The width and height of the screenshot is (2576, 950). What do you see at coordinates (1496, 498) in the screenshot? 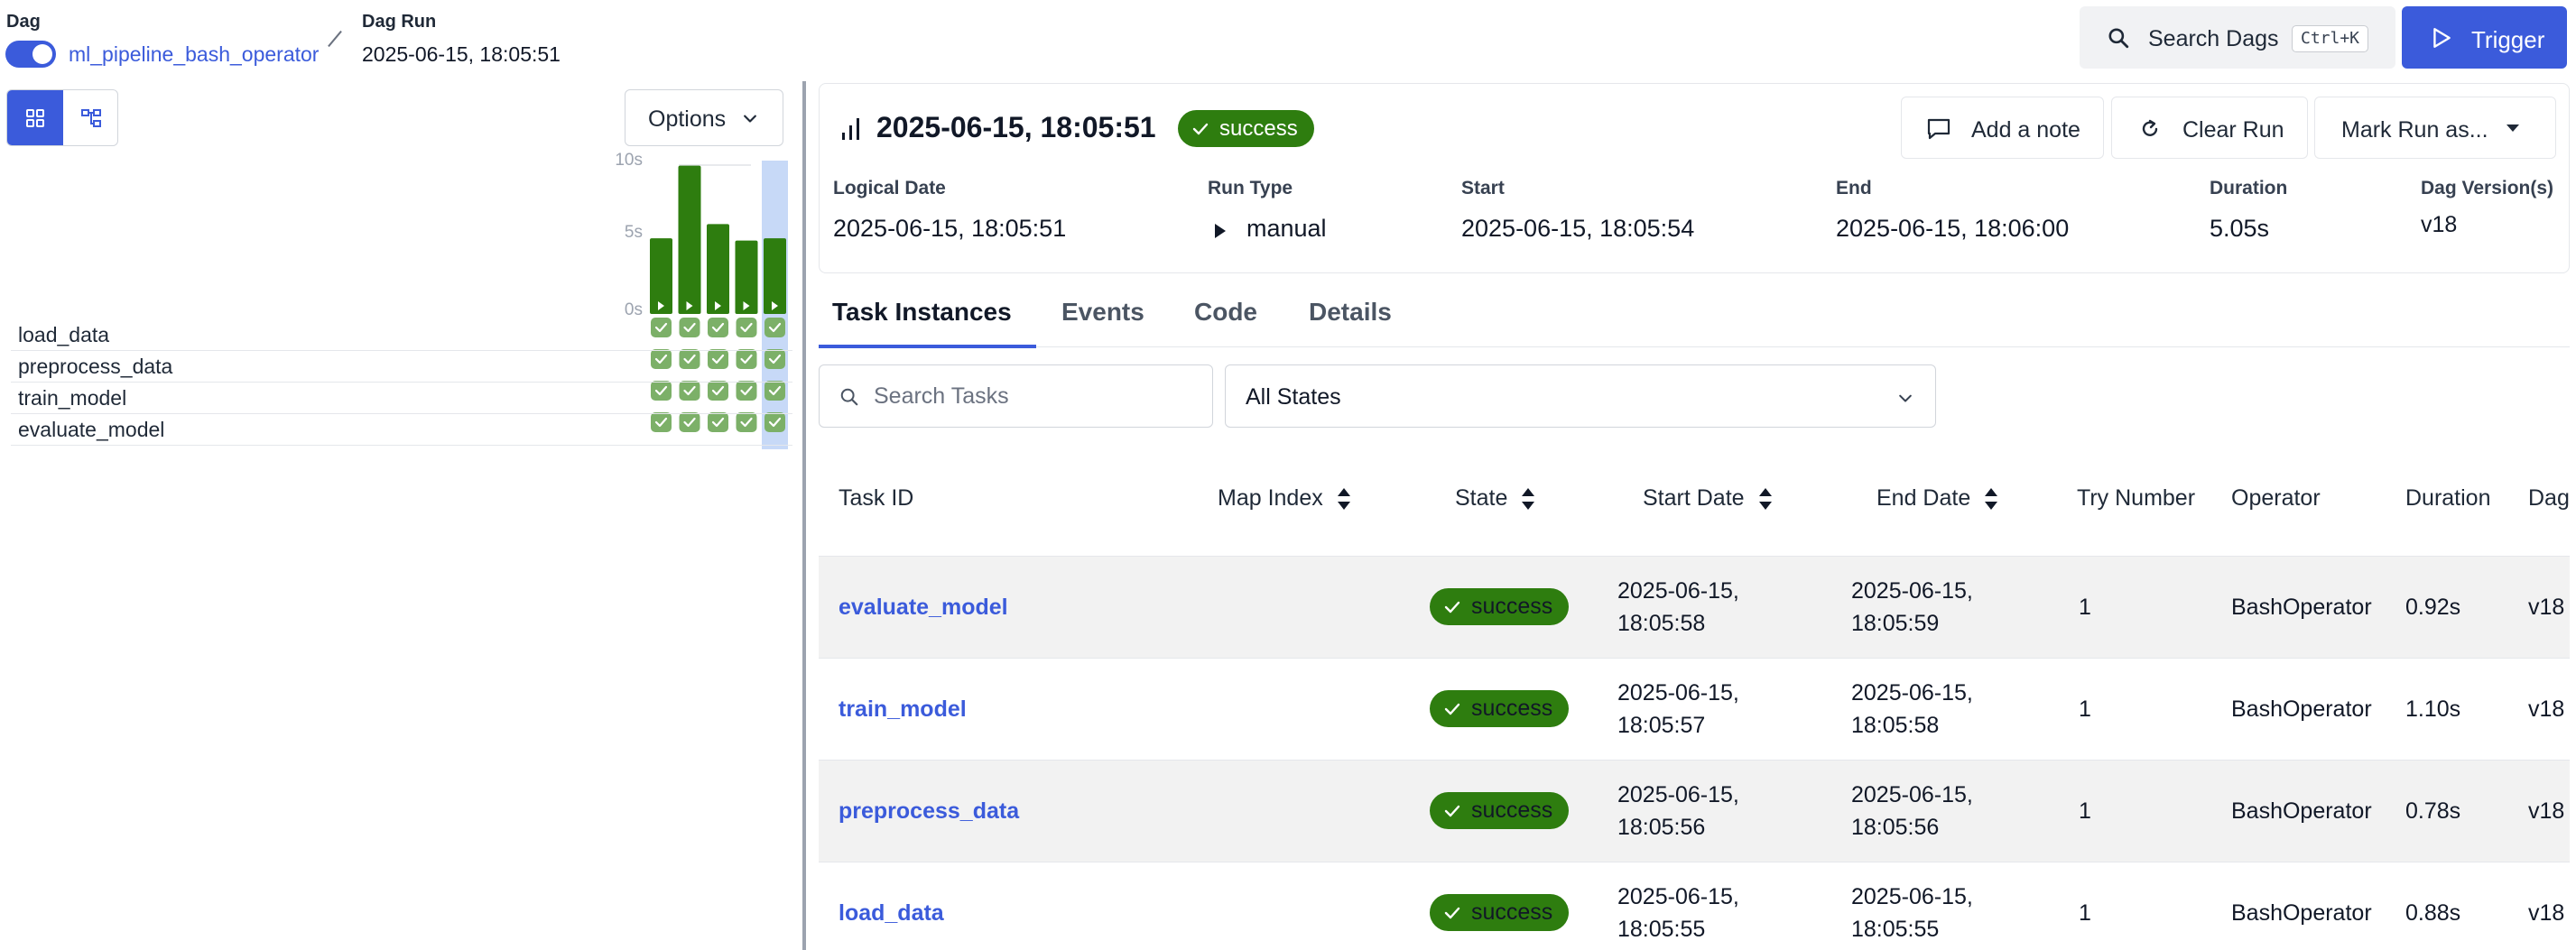
I see `column-header-state: State` at bounding box center [1496, 498].